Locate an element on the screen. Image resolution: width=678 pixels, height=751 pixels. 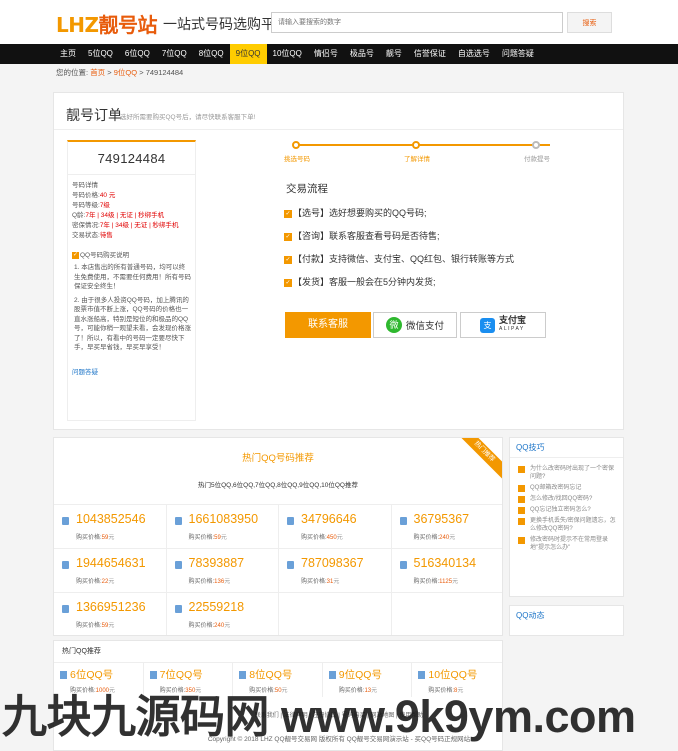
hot-price: 购买价格:240元 is located at coordinates (435, 536).